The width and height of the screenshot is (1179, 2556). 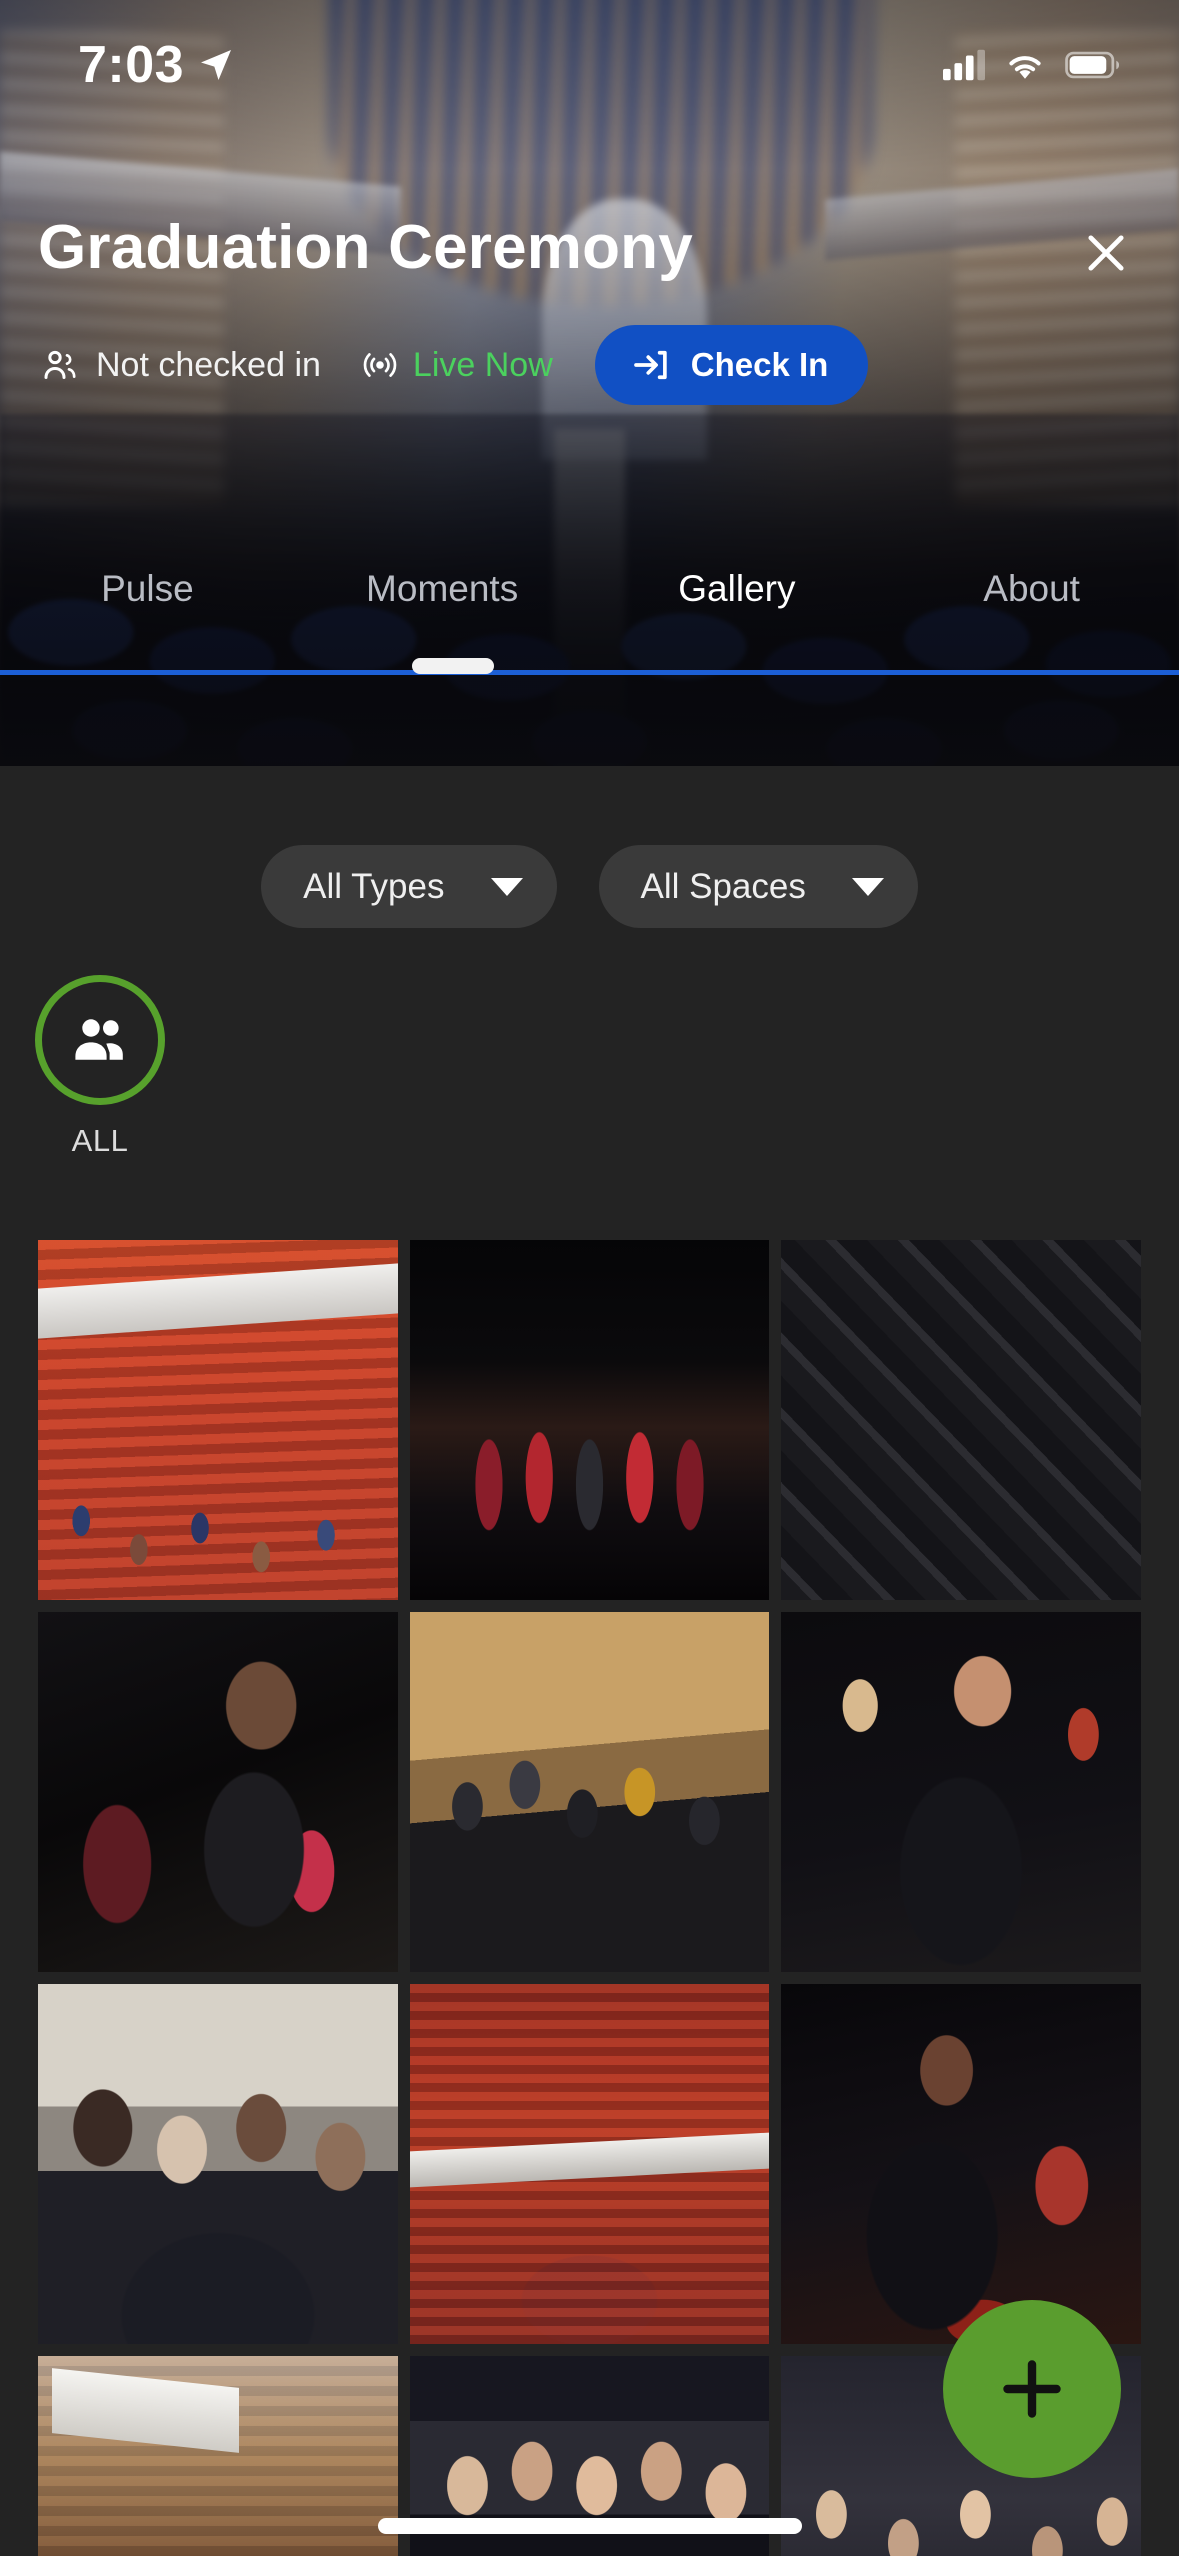 I want to click on tab-moments: Moments, so click(x=442, y=585).